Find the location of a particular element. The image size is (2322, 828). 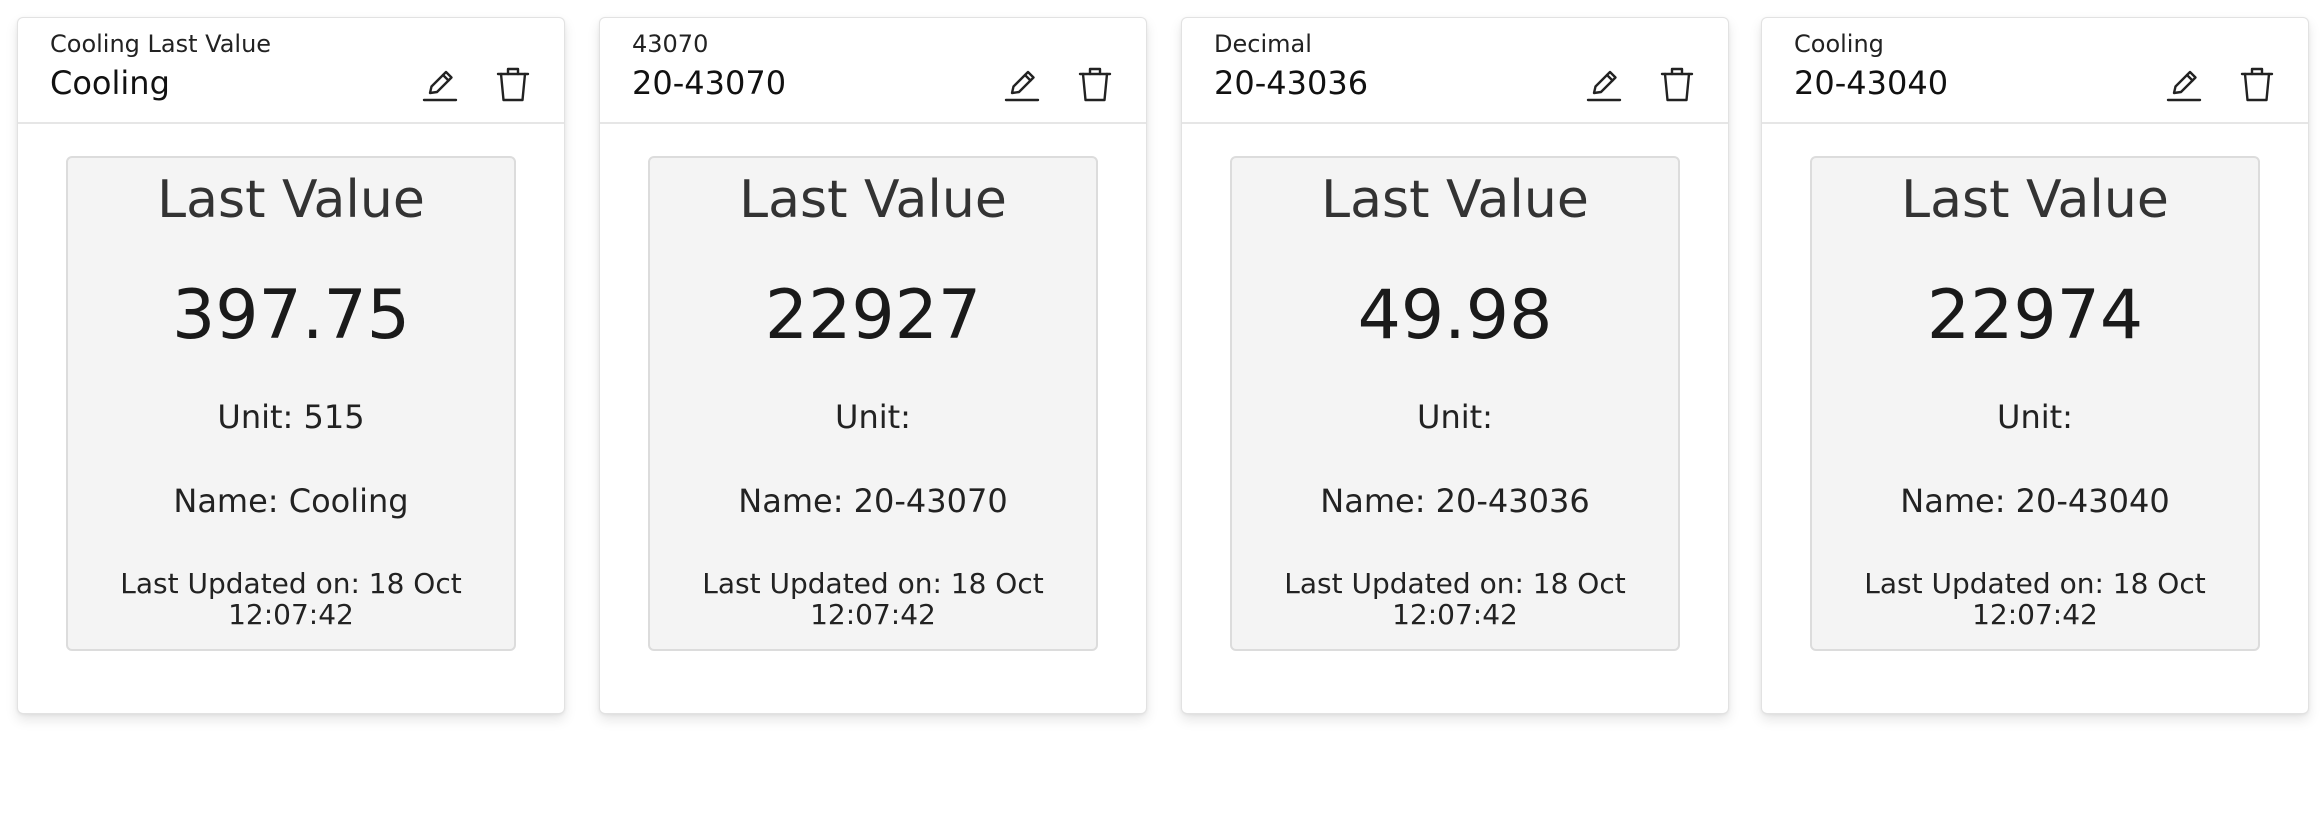

card-title: 20-43070 is located at coordinates (709, 83).